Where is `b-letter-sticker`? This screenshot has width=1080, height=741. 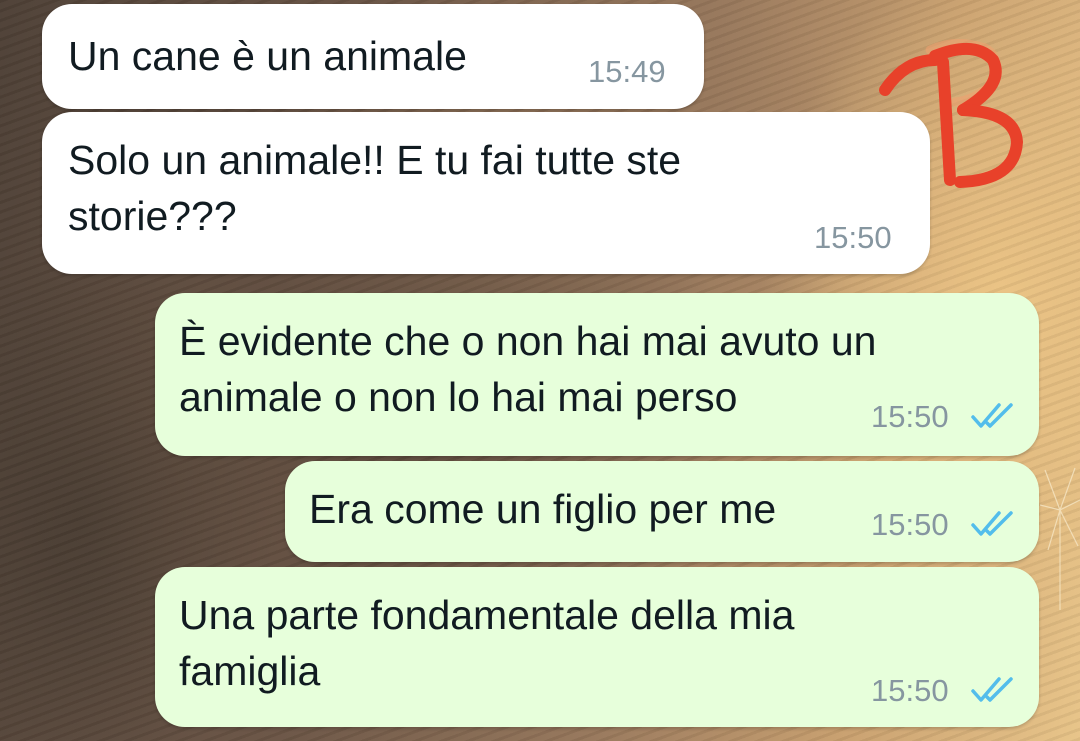 b-letter-sticker is located at coordinates (951, 113).